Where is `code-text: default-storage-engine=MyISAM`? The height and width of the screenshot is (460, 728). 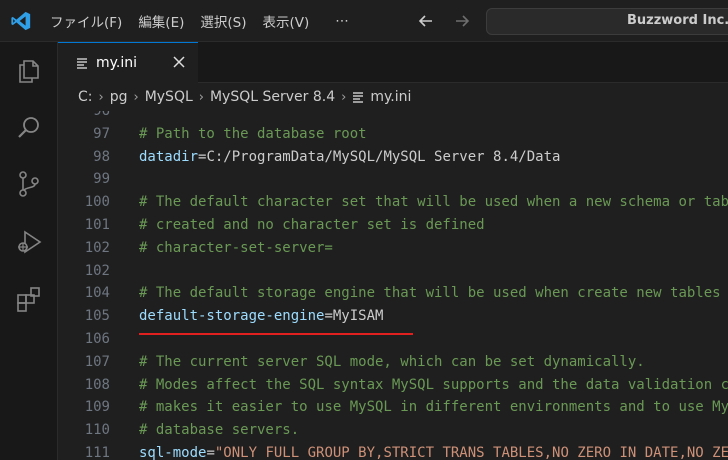 code-text: default-storage-engine=MyISAM is located at coordinates (261, 316).